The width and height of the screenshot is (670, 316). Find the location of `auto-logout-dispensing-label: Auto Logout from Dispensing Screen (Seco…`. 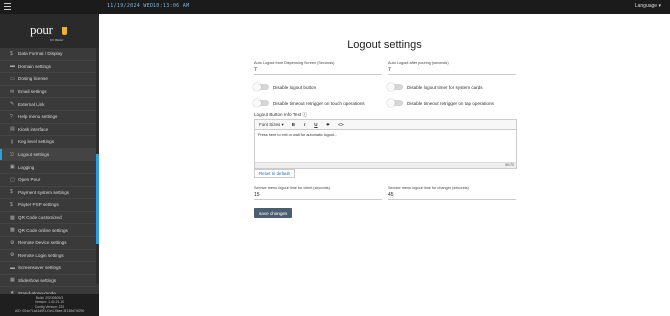

auto-logout-dispensing-label: Auto Logout from Dispensing Screen (Seco… is located at coordinates (294, 63).